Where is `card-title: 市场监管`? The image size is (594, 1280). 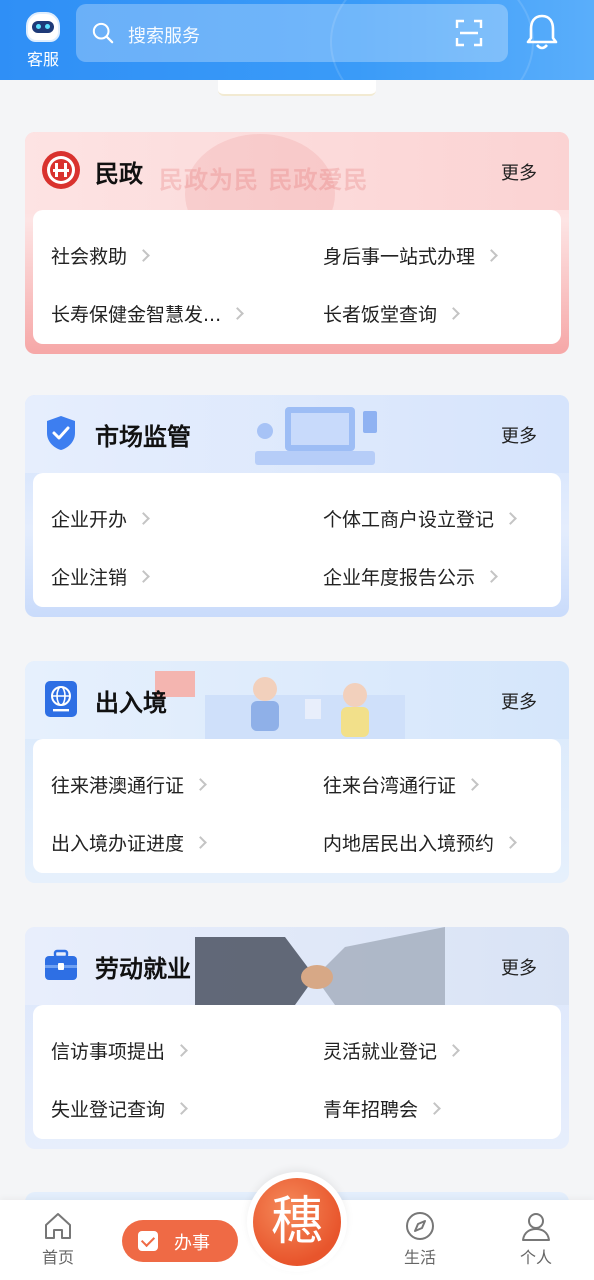 card-title: 市场监管 is located at coordinates (143, 437).